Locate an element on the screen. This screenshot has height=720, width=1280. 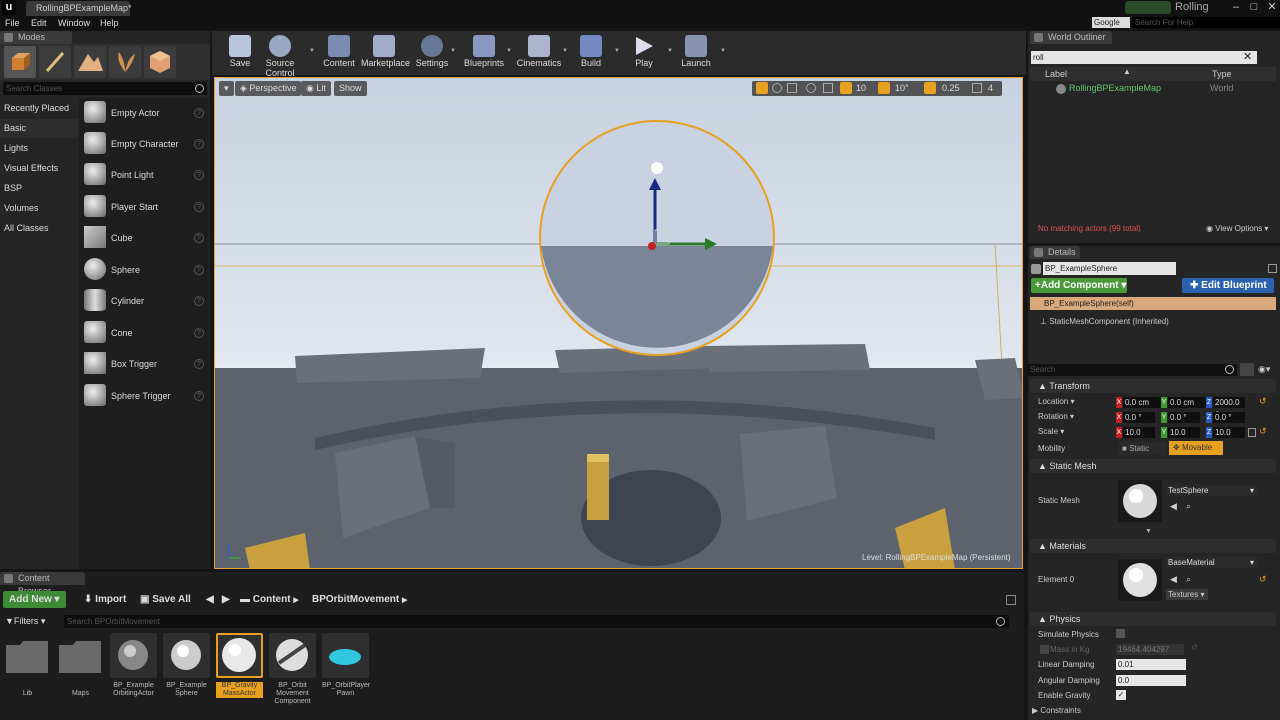
path-bporbitmovement: BPOrbitMovement ▶ is located at coordinates (359, 599).